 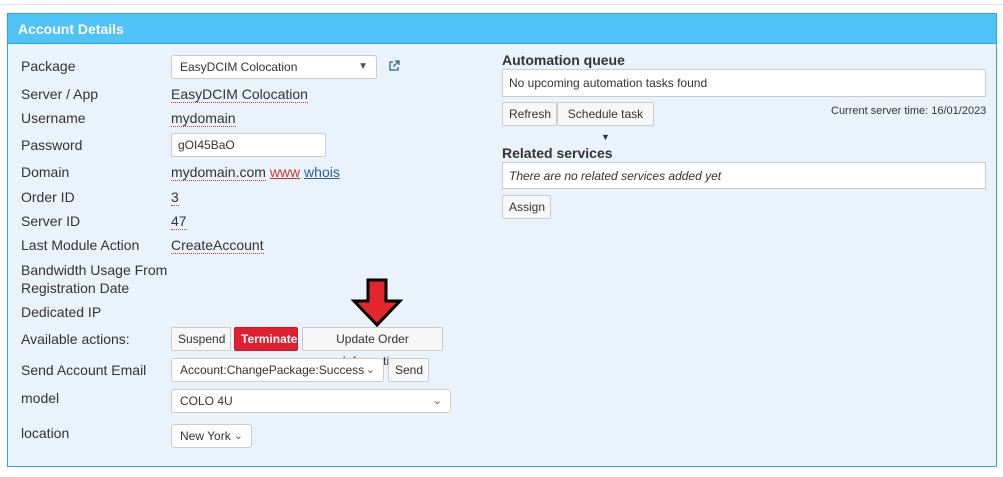 What do you see at coordinates (363, 66) in the screenshot?
I see `chevron-down-icon: ▼` at bounding box center [363, 66].